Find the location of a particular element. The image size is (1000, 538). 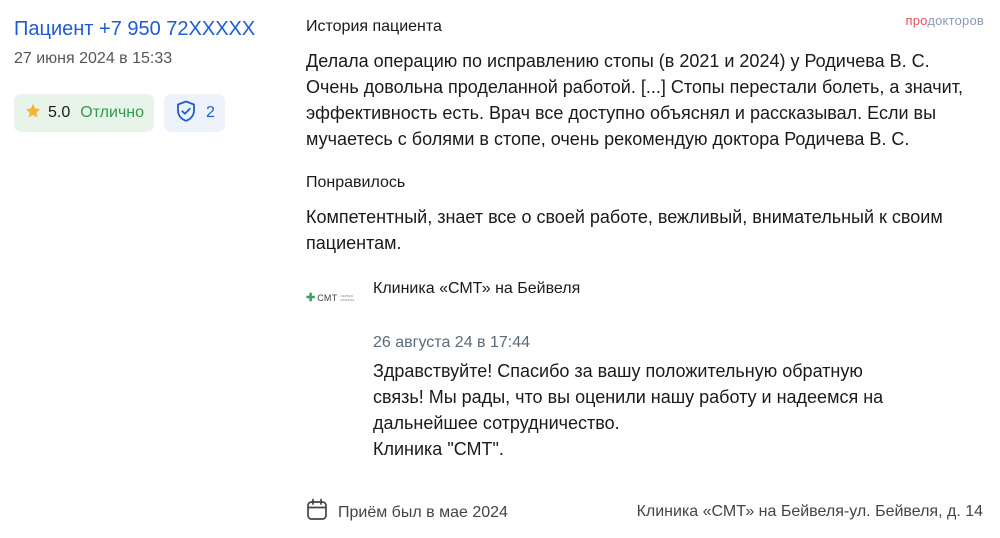

clinic-logo: ✚ СМТ ПЕРВАЯ КЛИНИКА is located at coordinates (332, 298).